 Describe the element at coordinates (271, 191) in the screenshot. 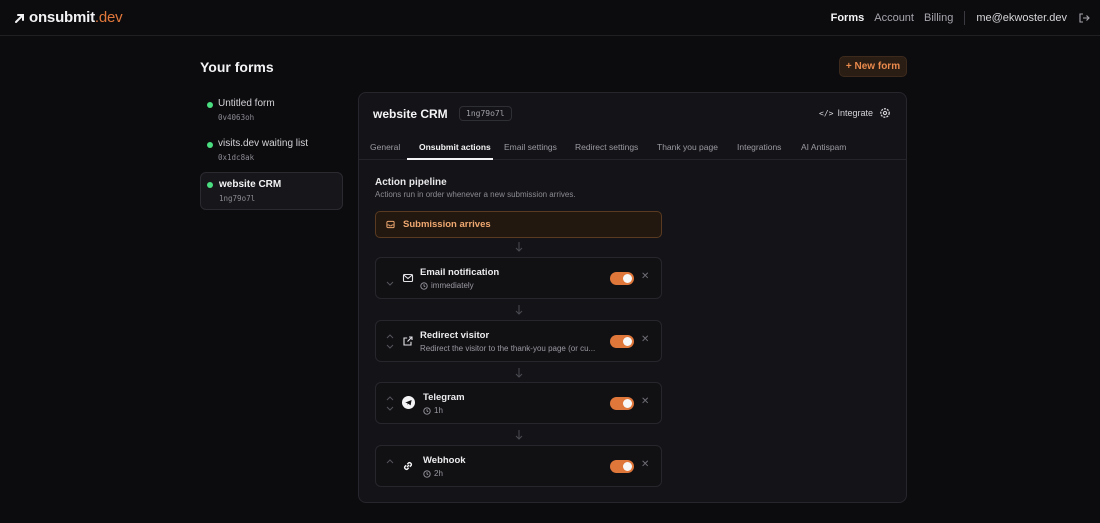

I see `form-list-item-selected: website CRM 1ng79o7l` at that location.